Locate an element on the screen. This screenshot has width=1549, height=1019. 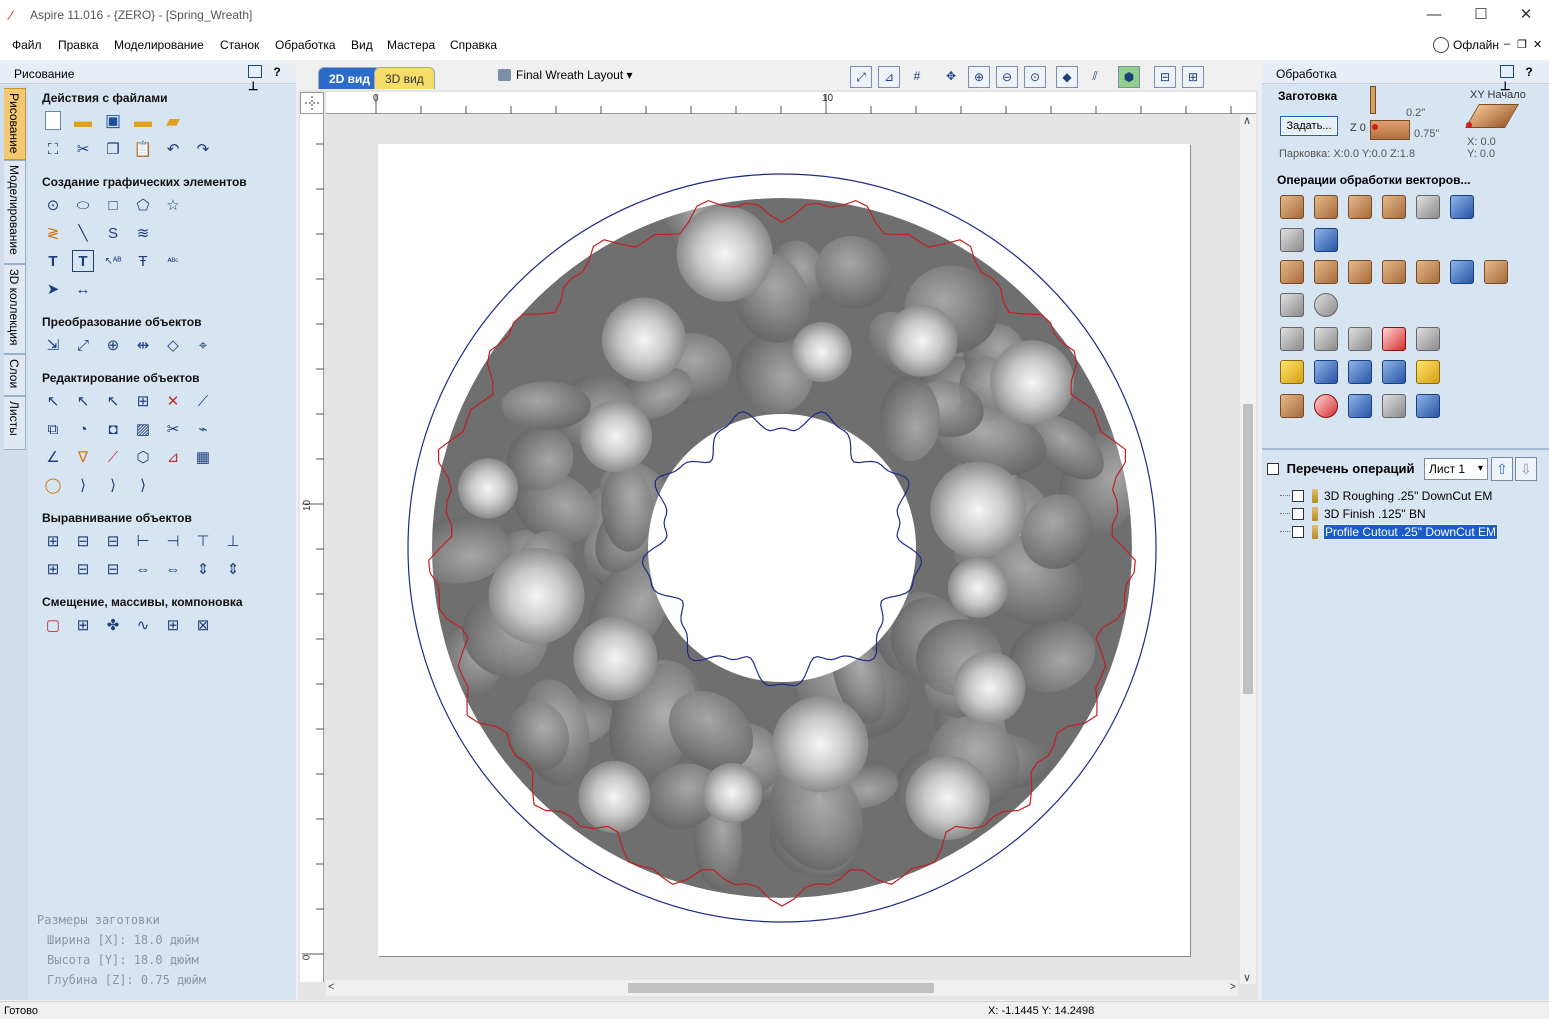
split-view-v-icon: ⊞ is located at coordinates (1193, 77).